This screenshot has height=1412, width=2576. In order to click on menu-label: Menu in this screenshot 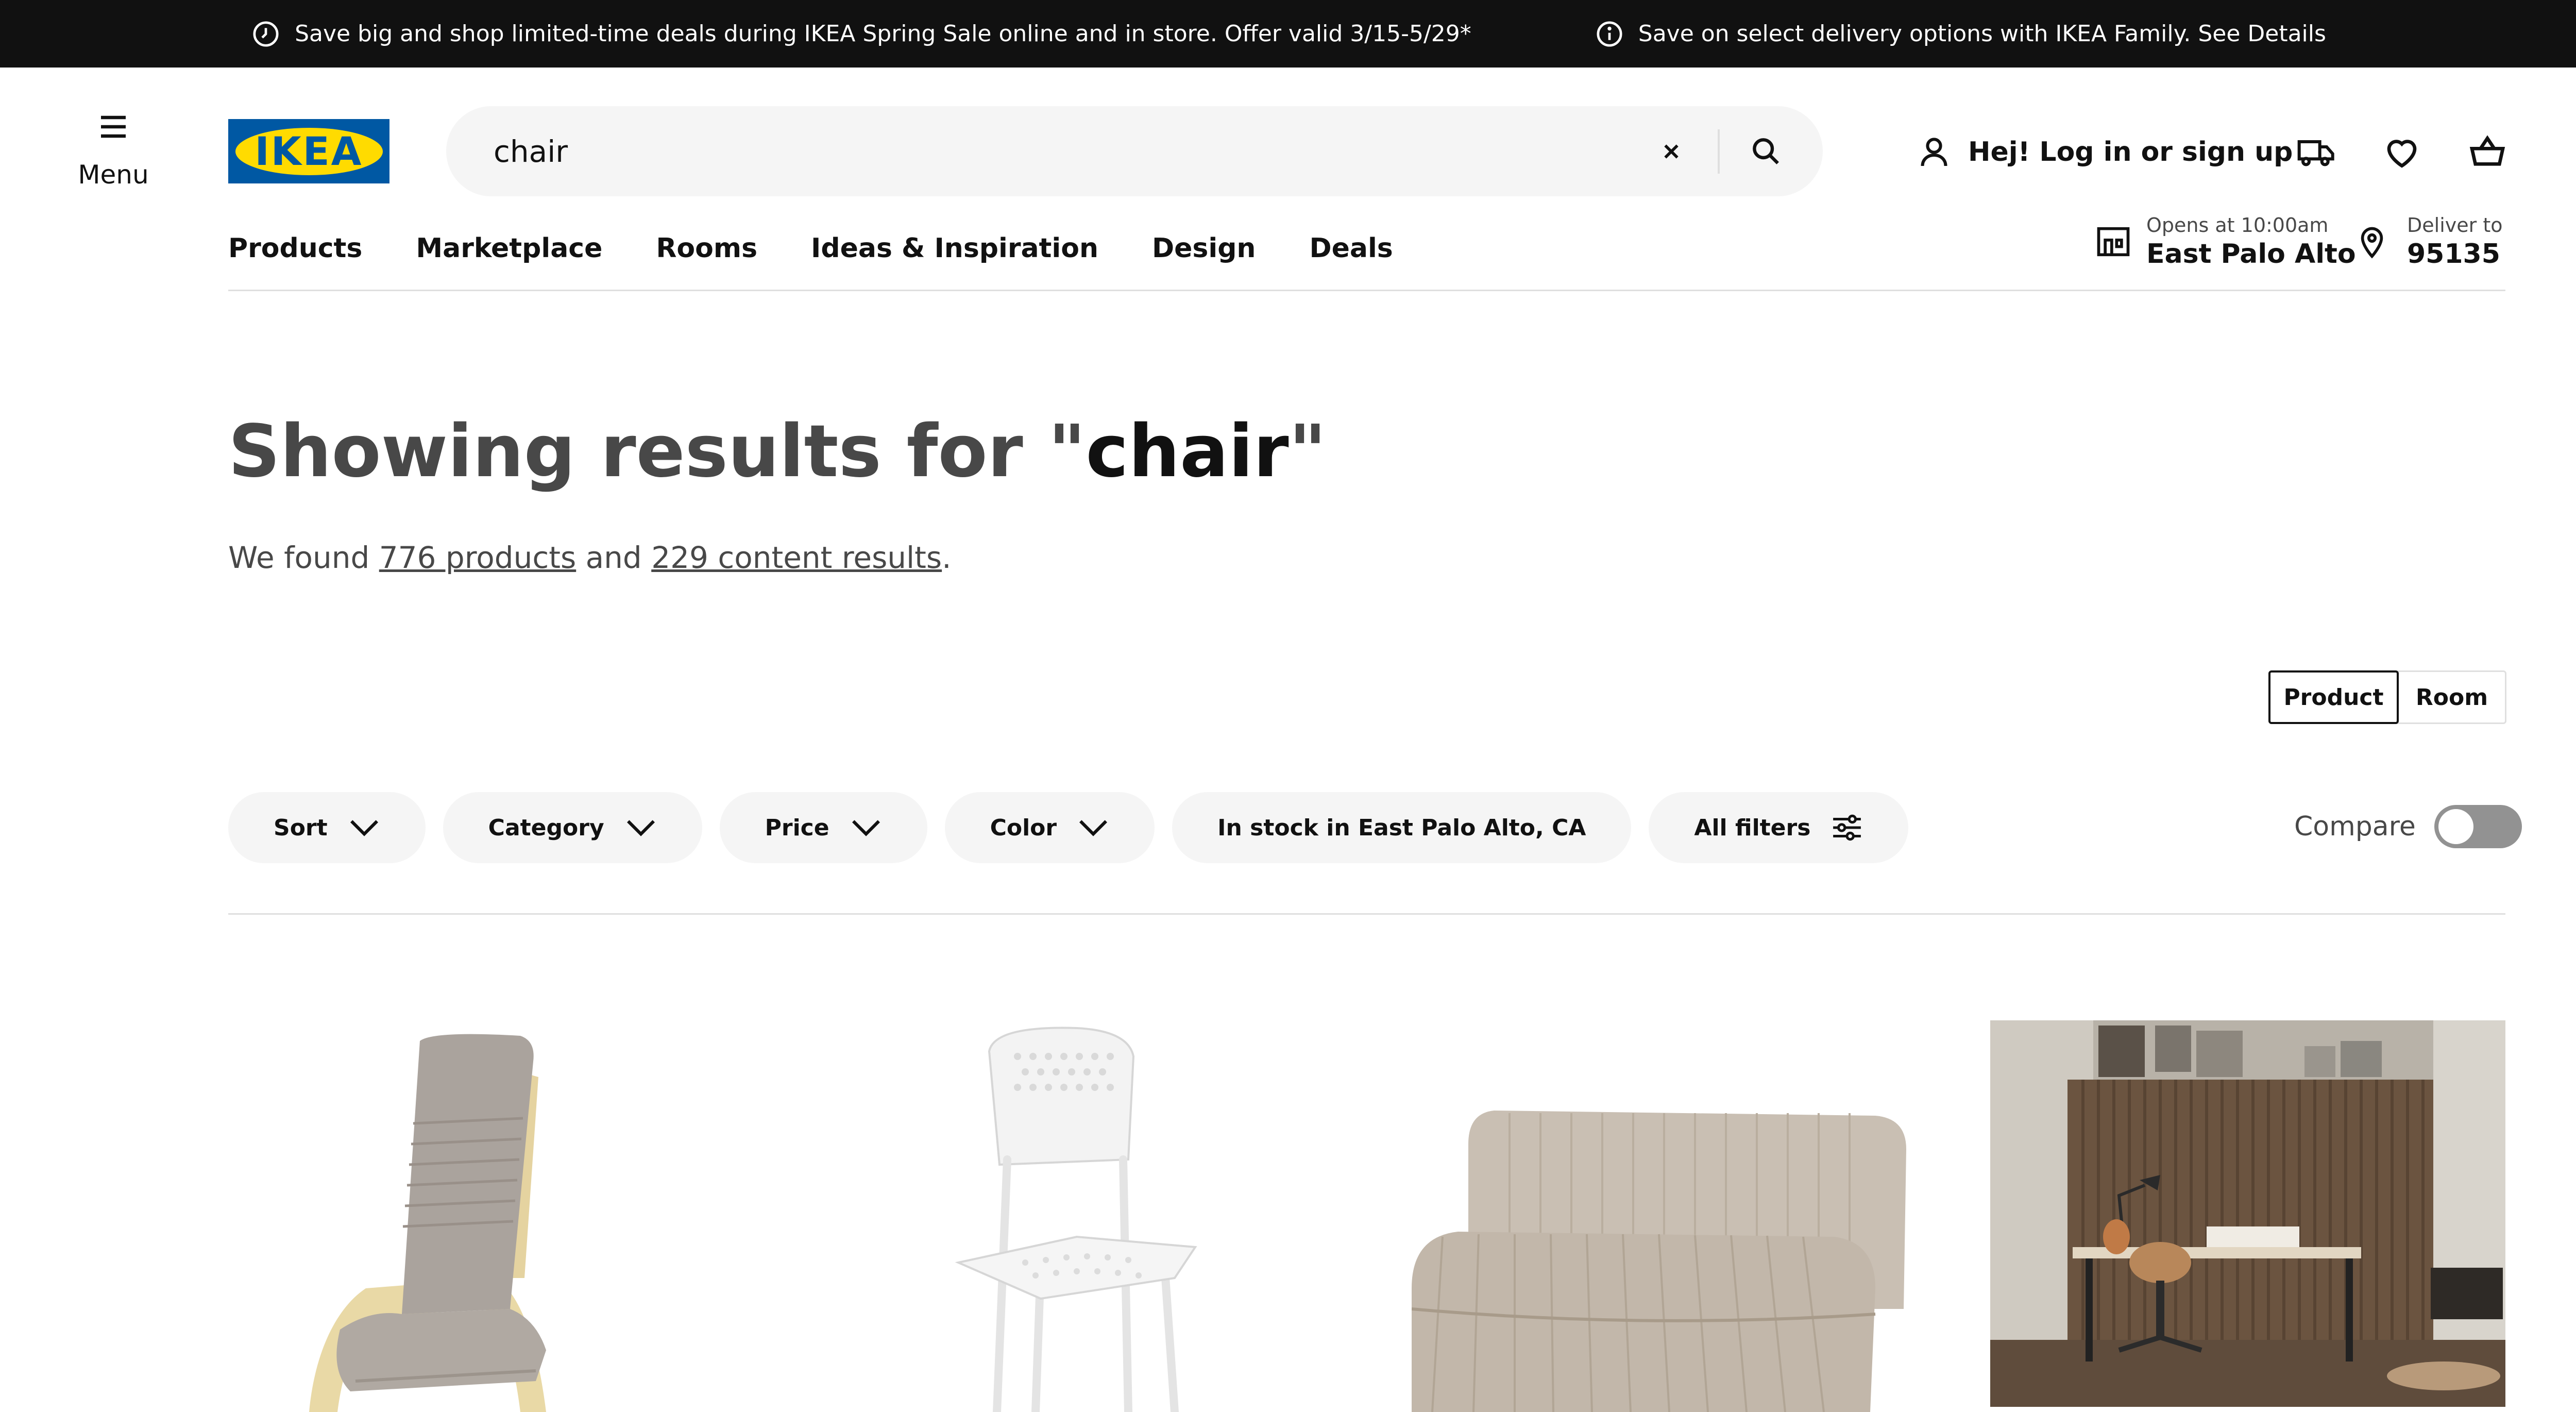, I will do `click(113, 175)`.